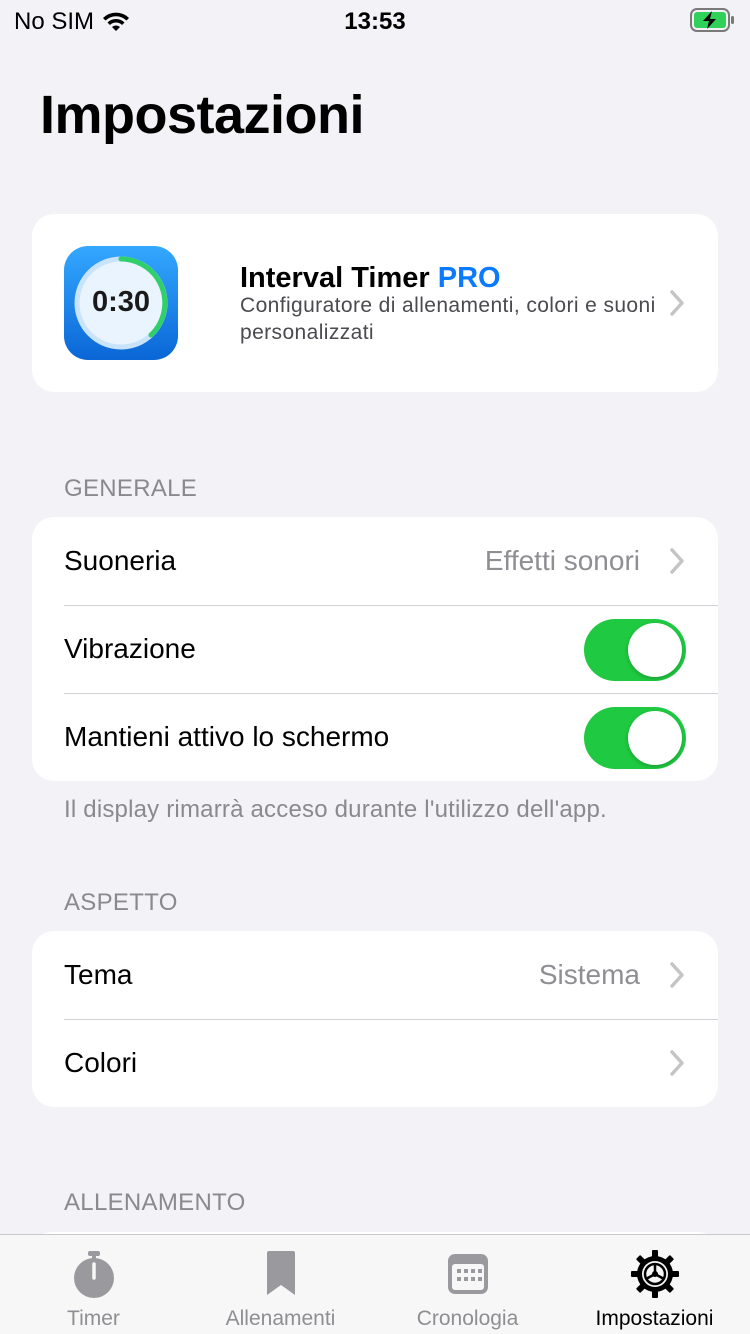 The width and height of the screenshot is (750, 1334). Describe the element at coordinates (335, 278) in the screenshot. I see `pro-title-text: Interval Timer` at that location.